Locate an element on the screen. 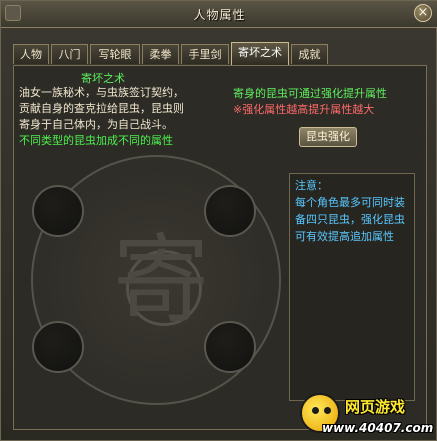 This screenshot has height=441, width=437. watermark-url: www.40407.com is located at coordinates (378, 428).